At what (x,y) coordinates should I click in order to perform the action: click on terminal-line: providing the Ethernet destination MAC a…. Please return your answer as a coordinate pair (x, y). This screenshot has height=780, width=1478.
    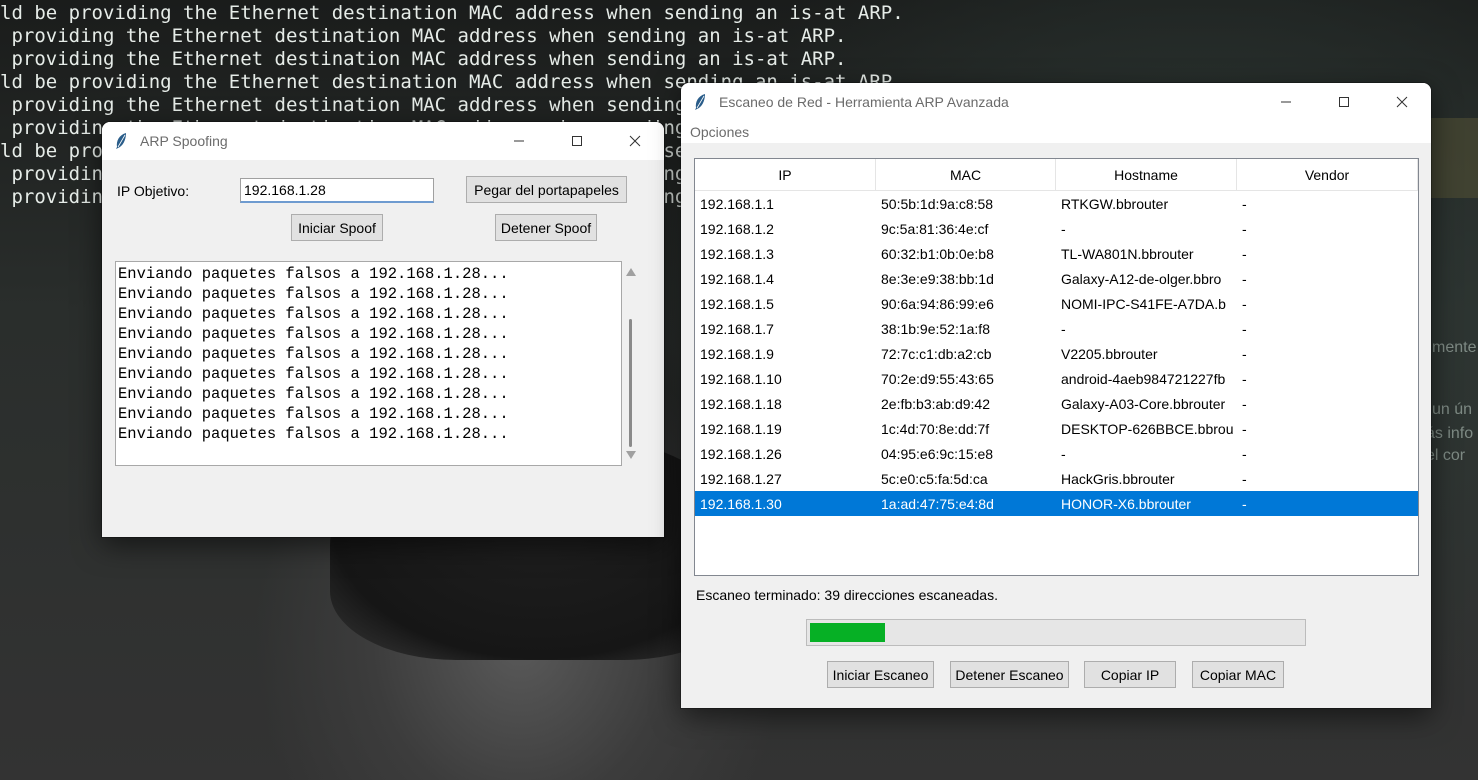
    Looking at the image, I should click on (423, 59).